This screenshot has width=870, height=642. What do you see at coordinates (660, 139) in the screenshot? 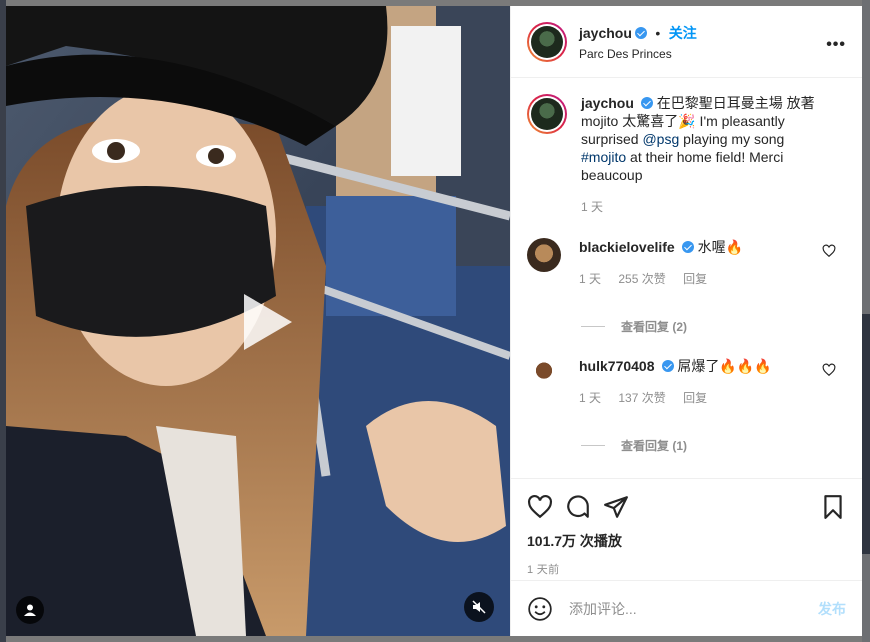
I see `mention-link: @psg` at bounding box center [660, 139].